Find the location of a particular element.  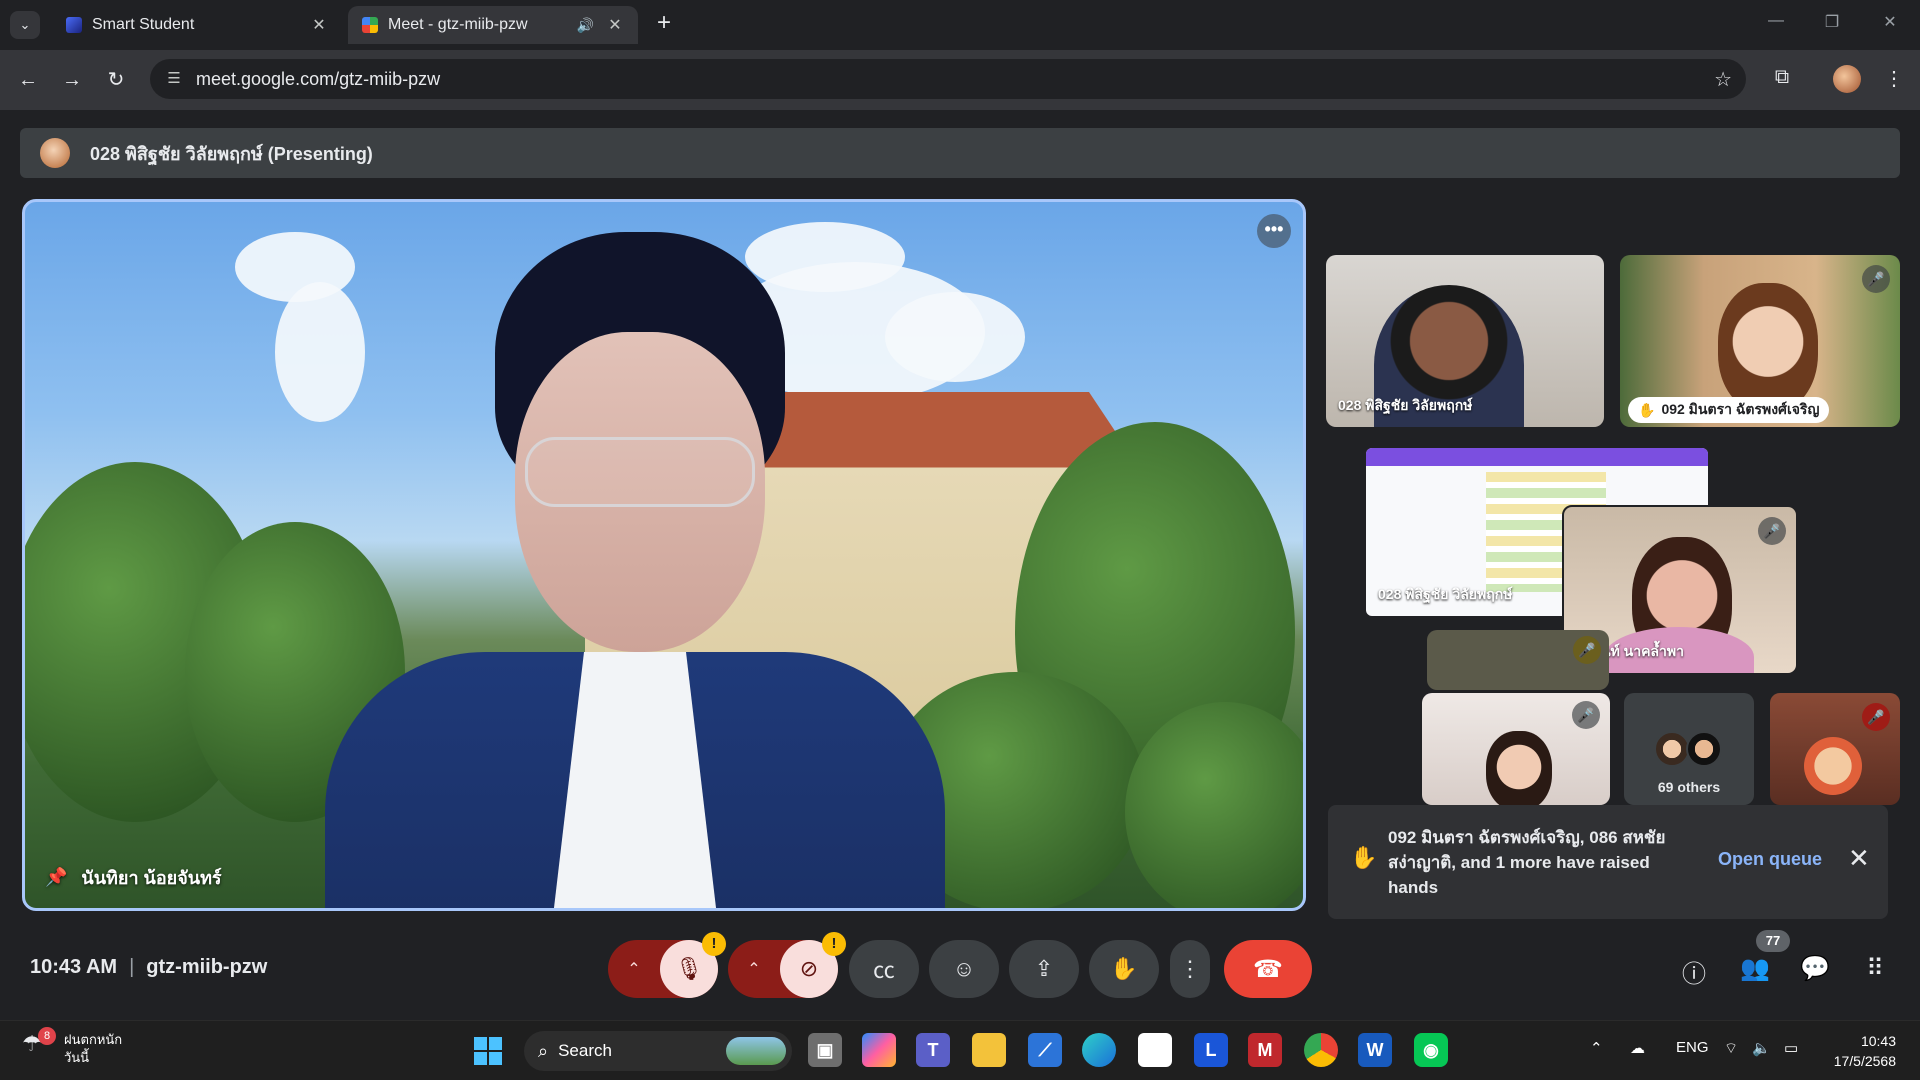

emoji-icon: ☺ is located at coordinates (964, 968).